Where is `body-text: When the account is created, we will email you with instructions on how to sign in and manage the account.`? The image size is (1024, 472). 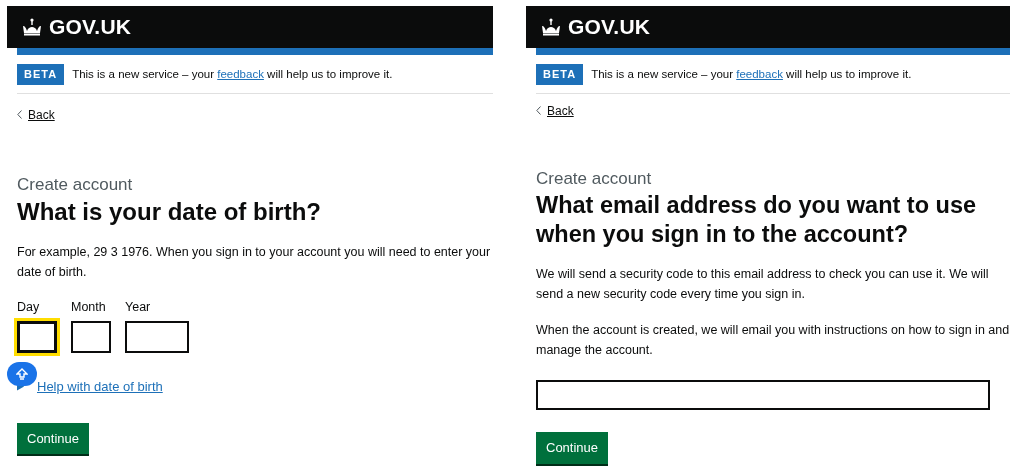
body-text: When the account is created, we will email you with instructions on how to sign in and manage the account. is located at coordinates (773, 341).